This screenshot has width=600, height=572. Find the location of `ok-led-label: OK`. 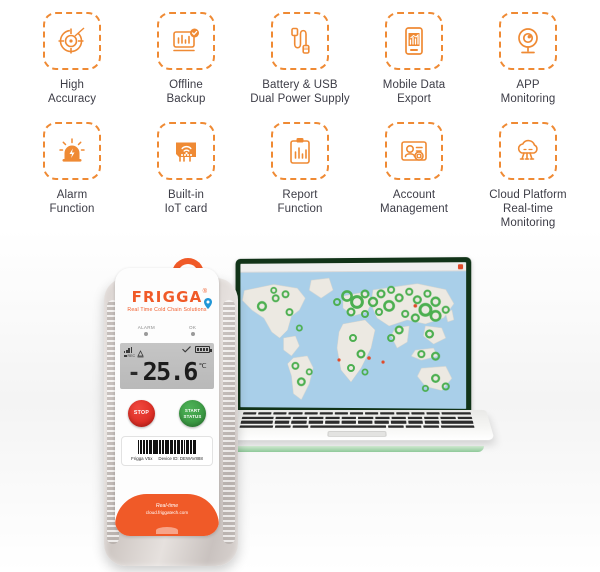

ok-led-label: OK is located at coordinates (193, 327).